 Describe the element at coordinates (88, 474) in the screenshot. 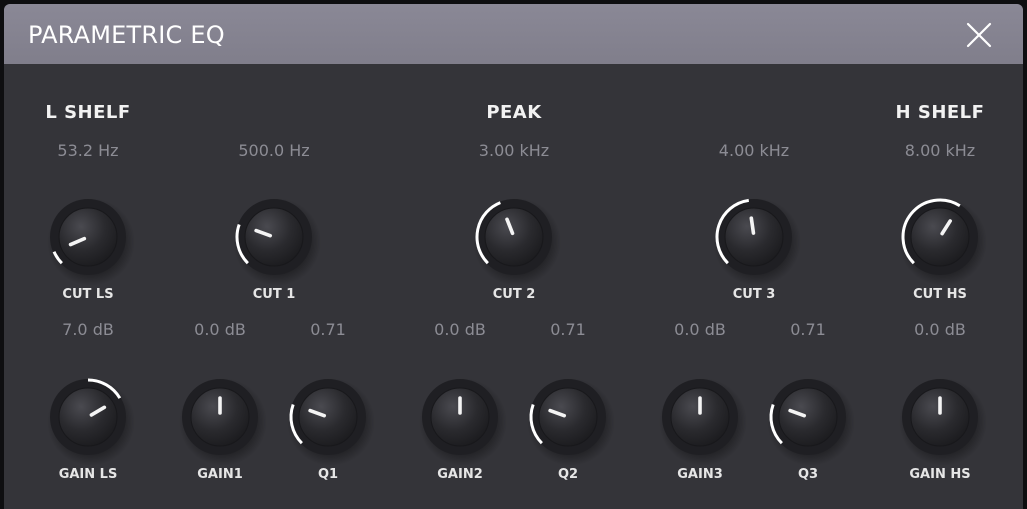

I see `gain-ls-label: GAIN LS` at that location.